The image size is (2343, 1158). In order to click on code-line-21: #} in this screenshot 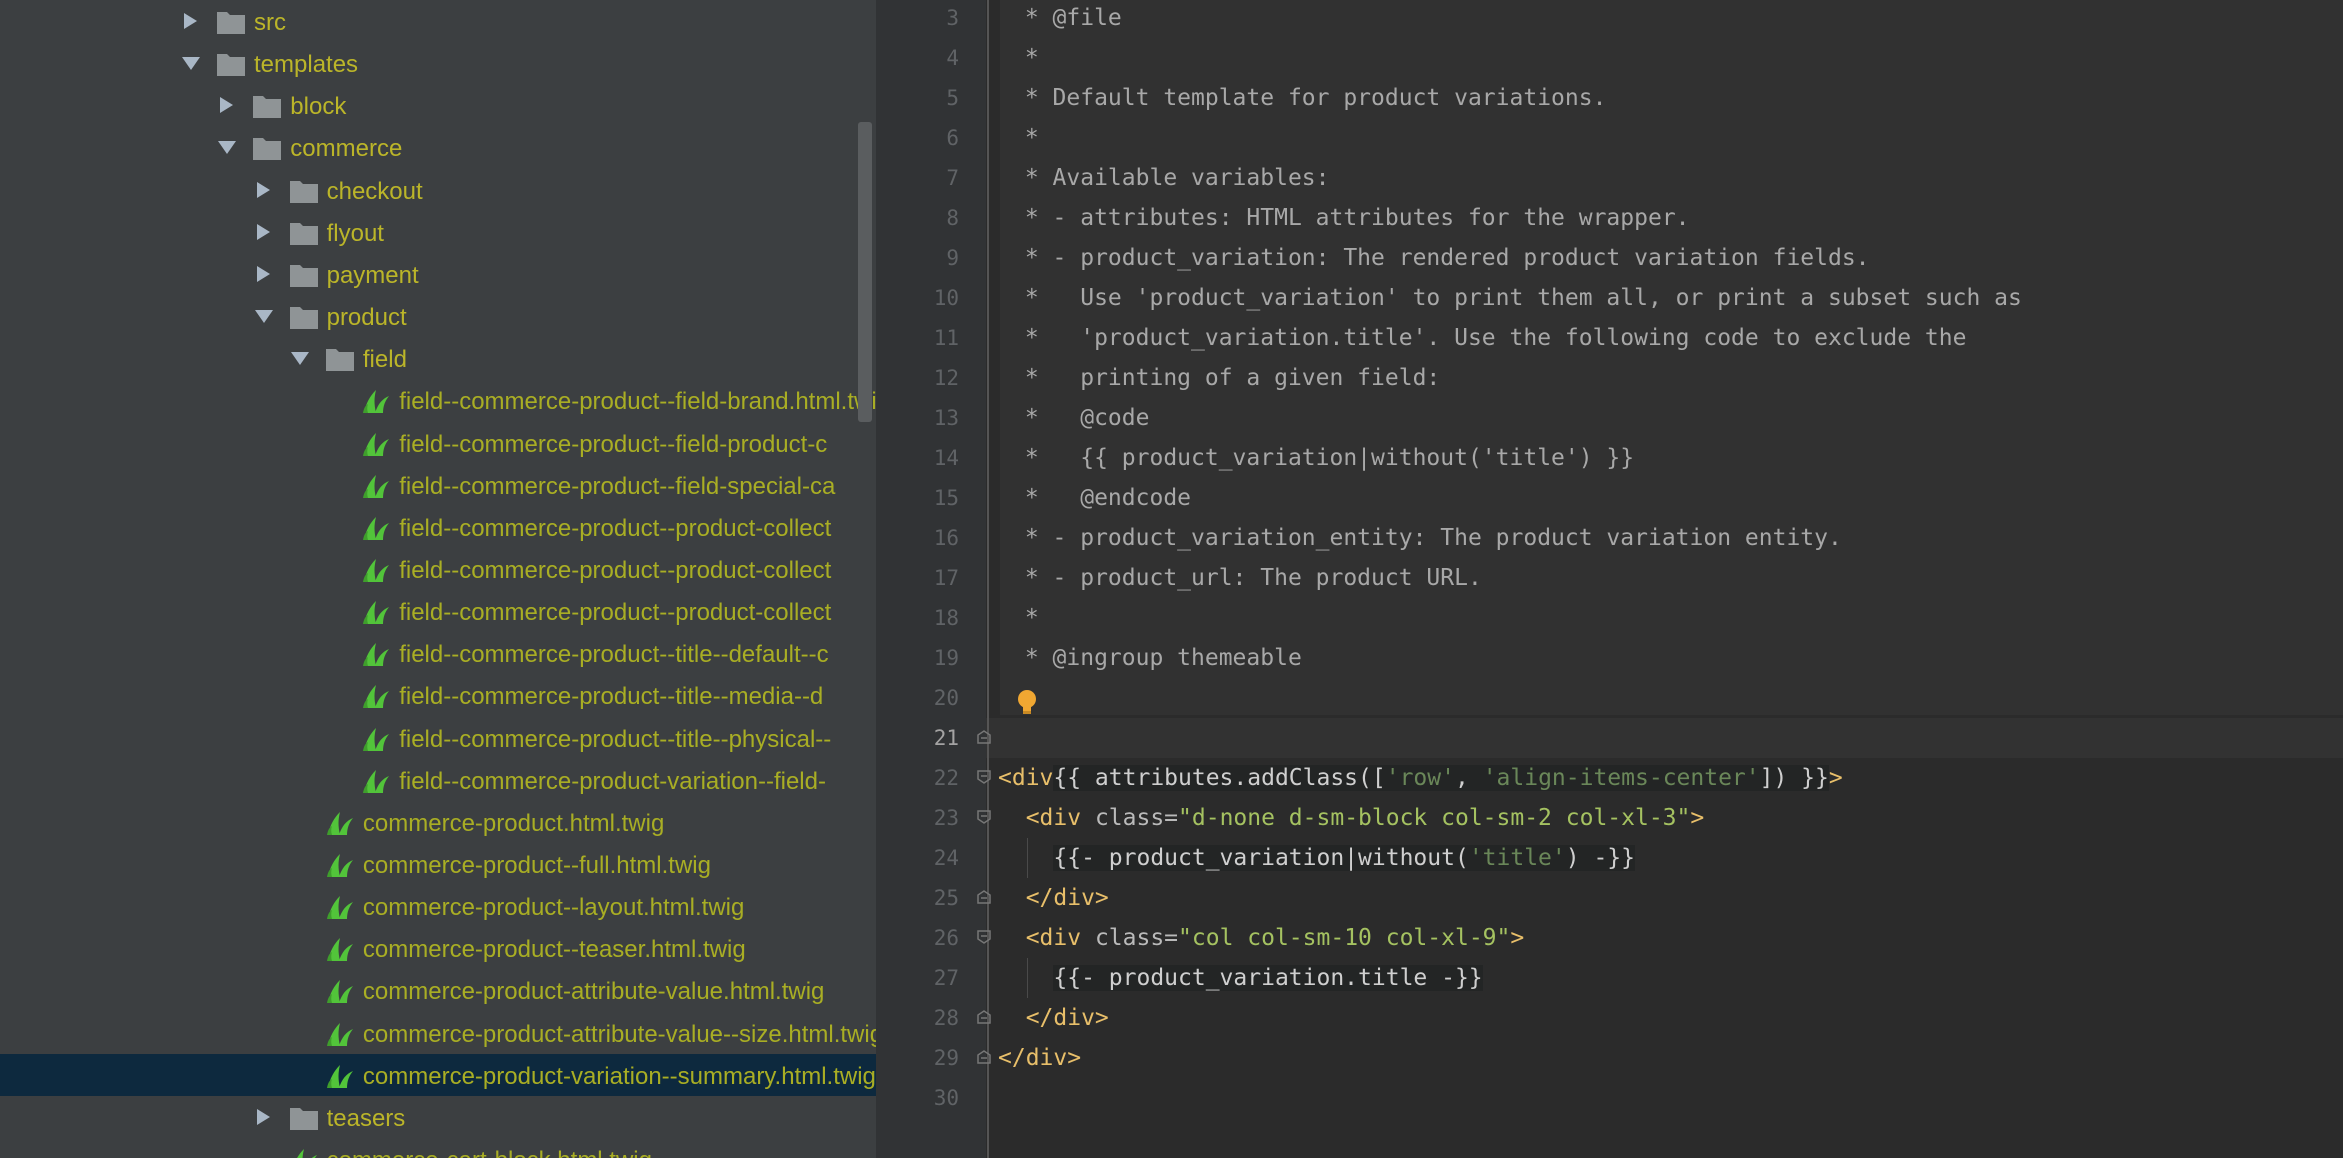, I will do `click(1067, 754)`.